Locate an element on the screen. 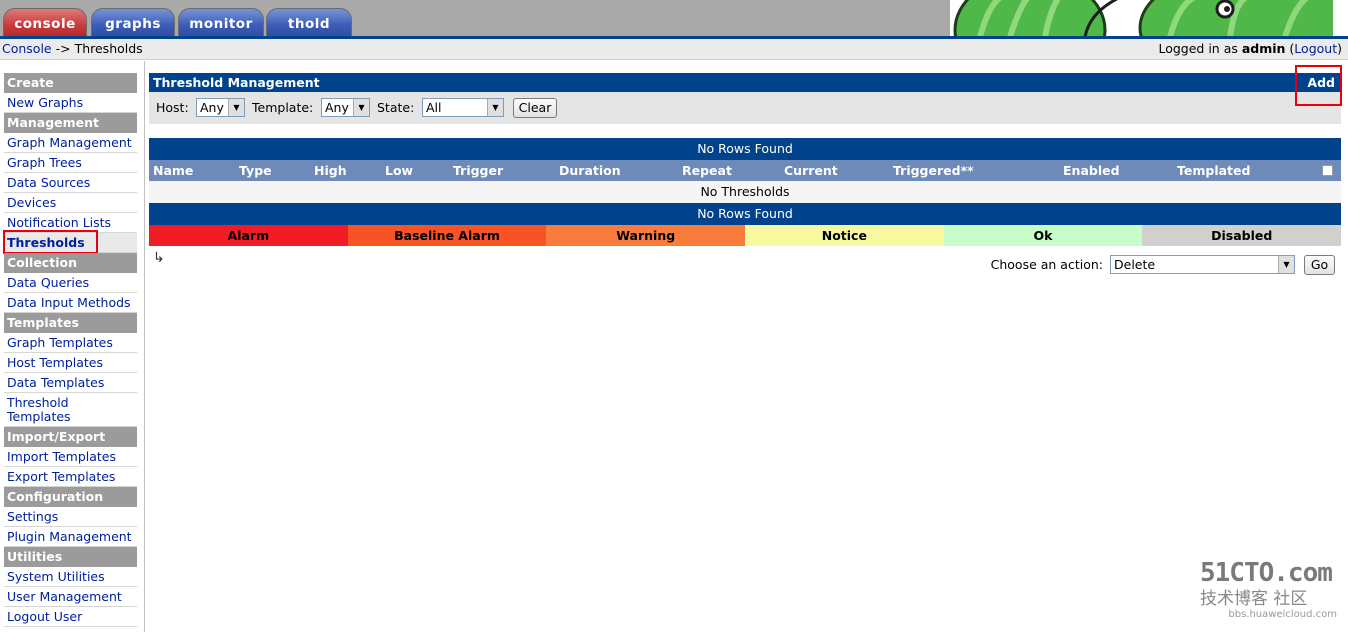  sidebar-item-threshold-templates-line1: Threshold is located at coordinates (38, 402).